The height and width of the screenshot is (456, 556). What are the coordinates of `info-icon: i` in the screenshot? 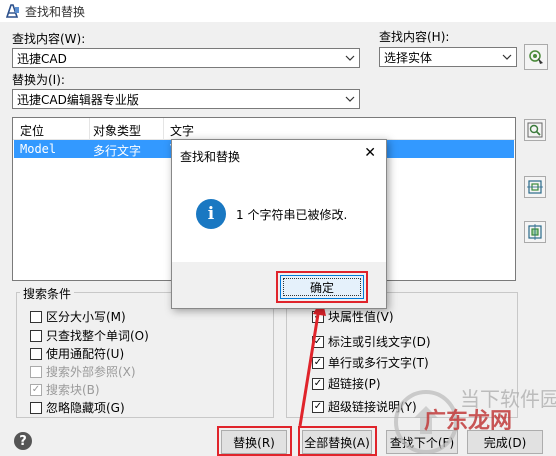 It's located at (211, 214).